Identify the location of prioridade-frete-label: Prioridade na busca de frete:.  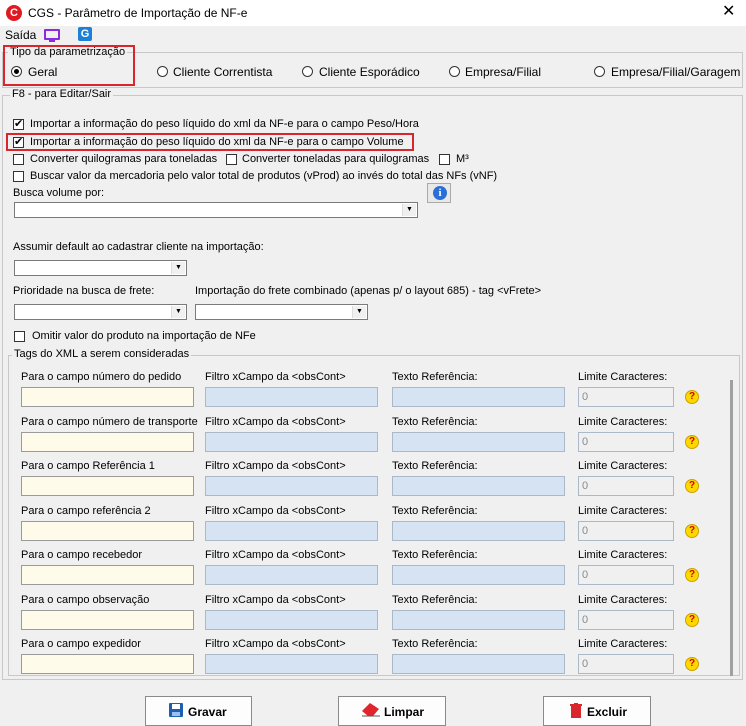
(84, 291).